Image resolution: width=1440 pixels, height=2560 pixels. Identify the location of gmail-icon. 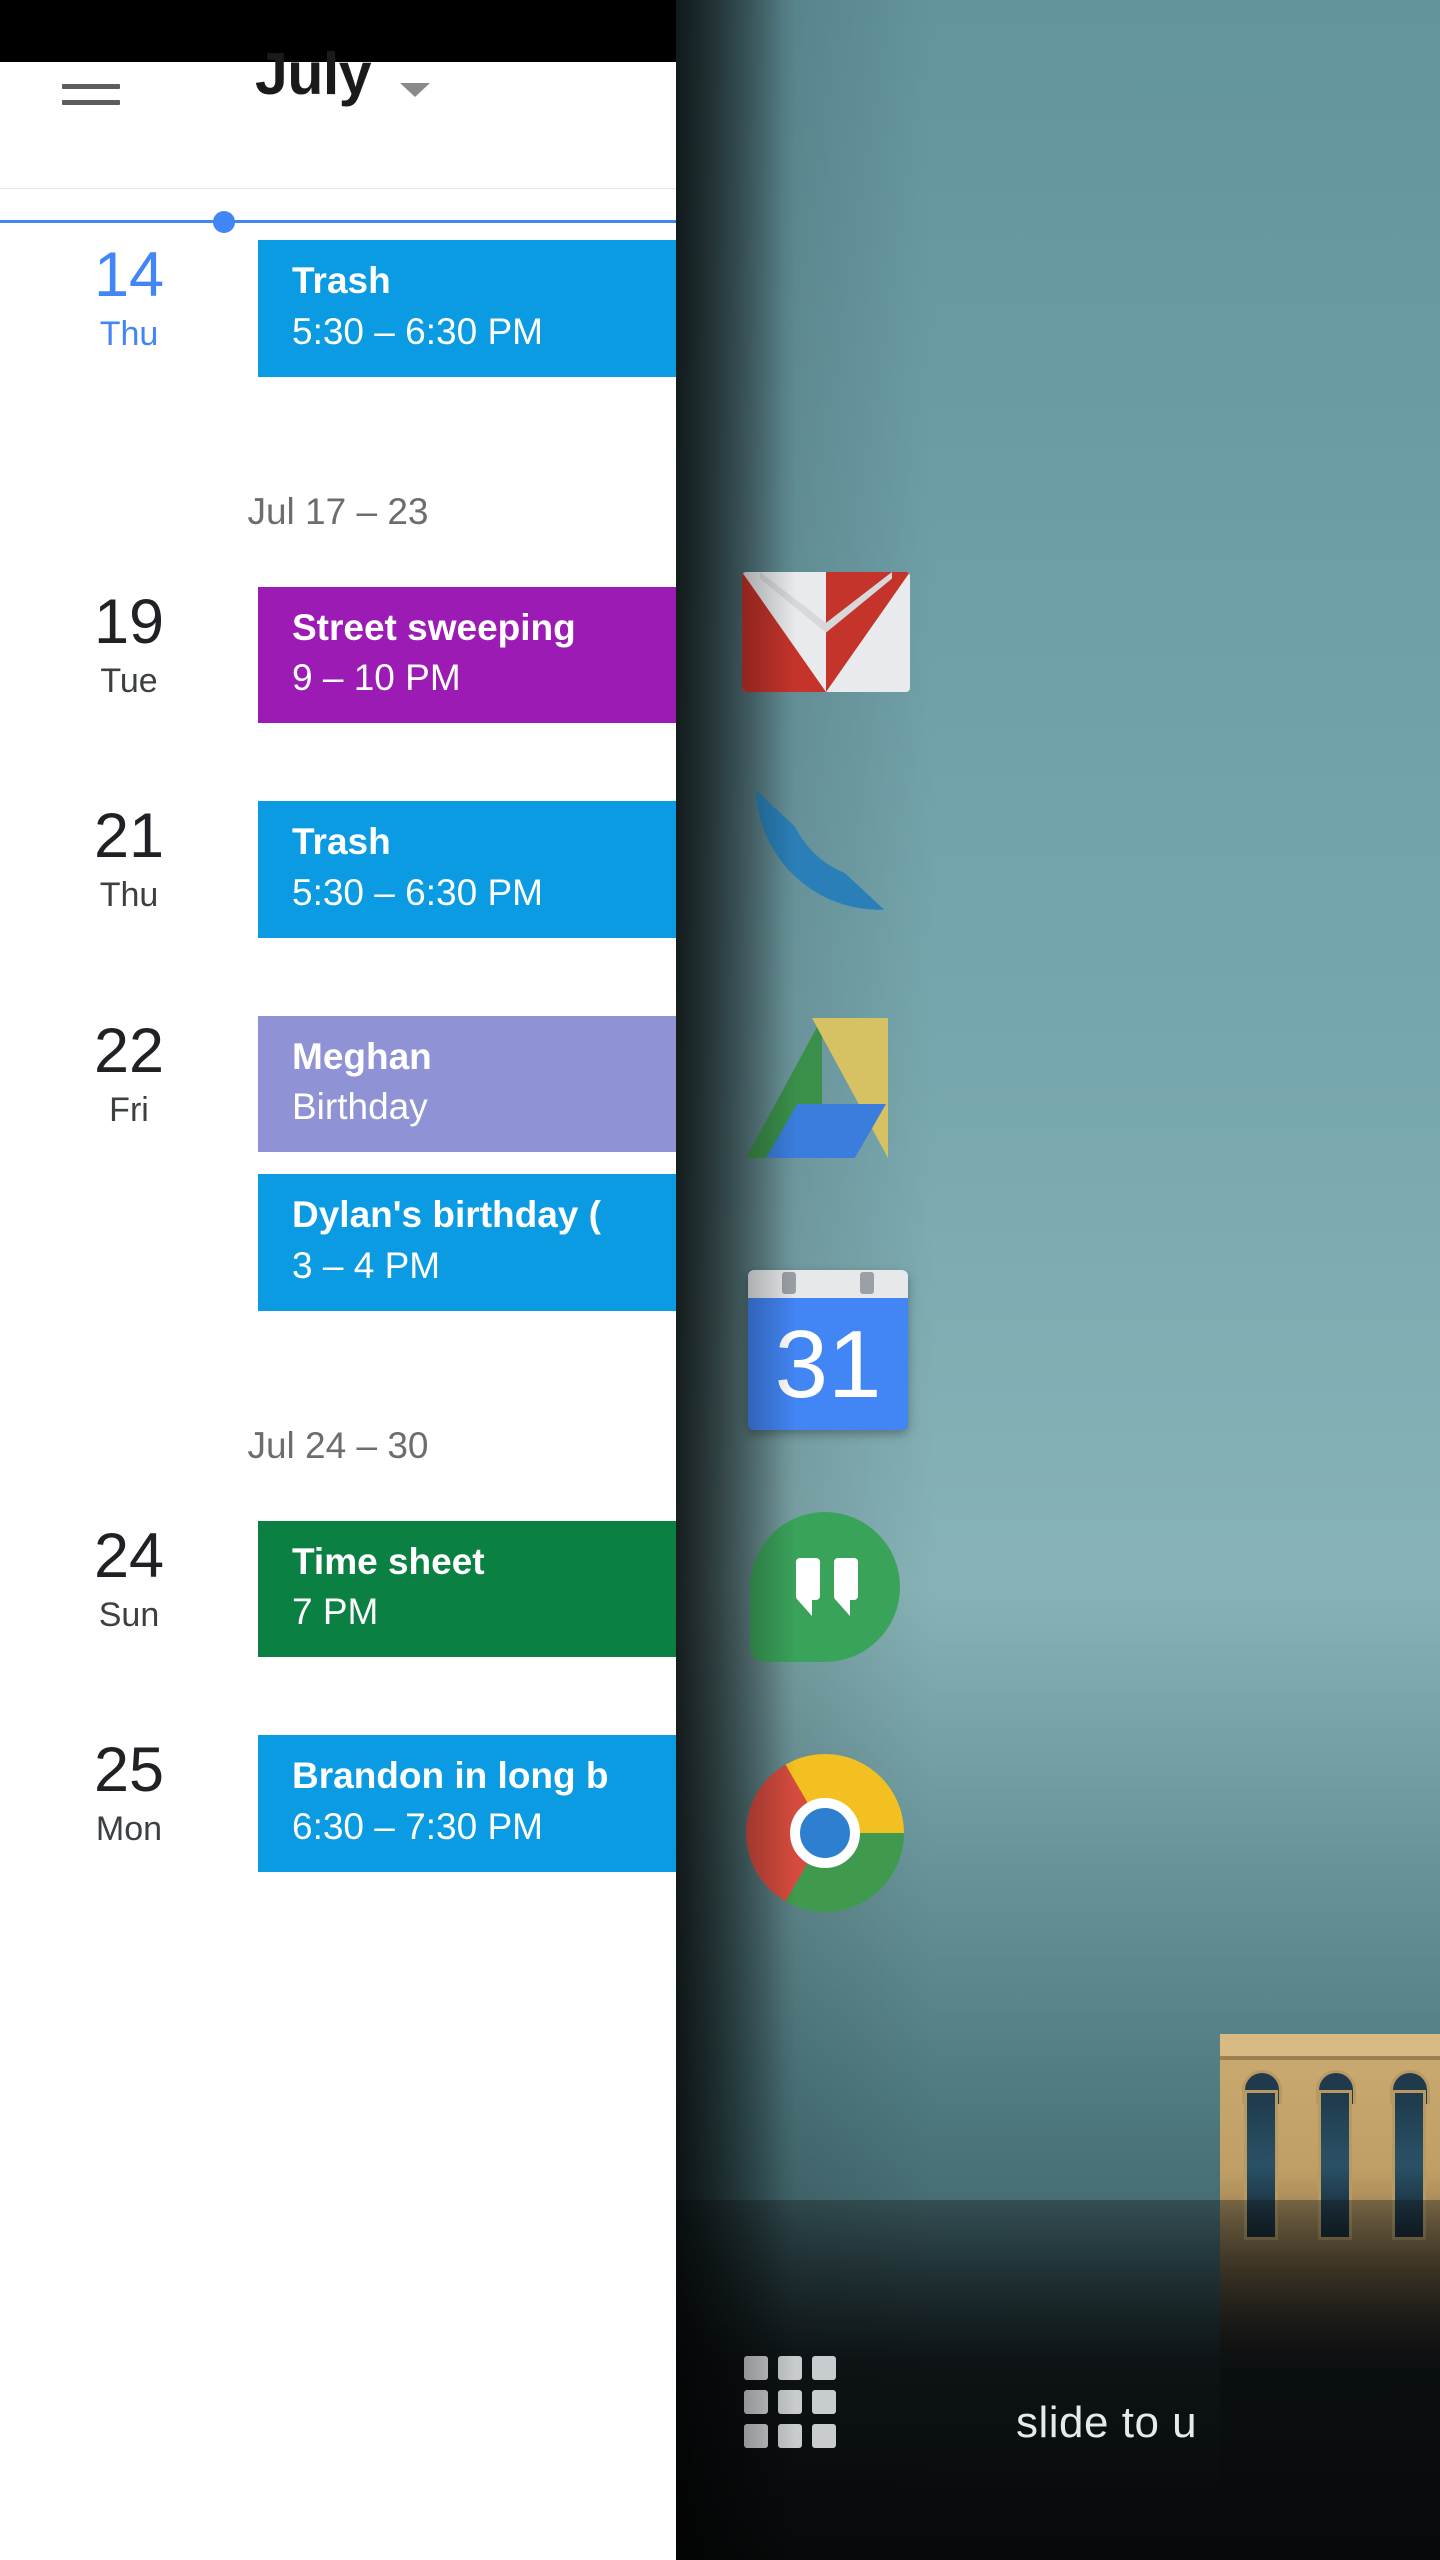
(826, 632).